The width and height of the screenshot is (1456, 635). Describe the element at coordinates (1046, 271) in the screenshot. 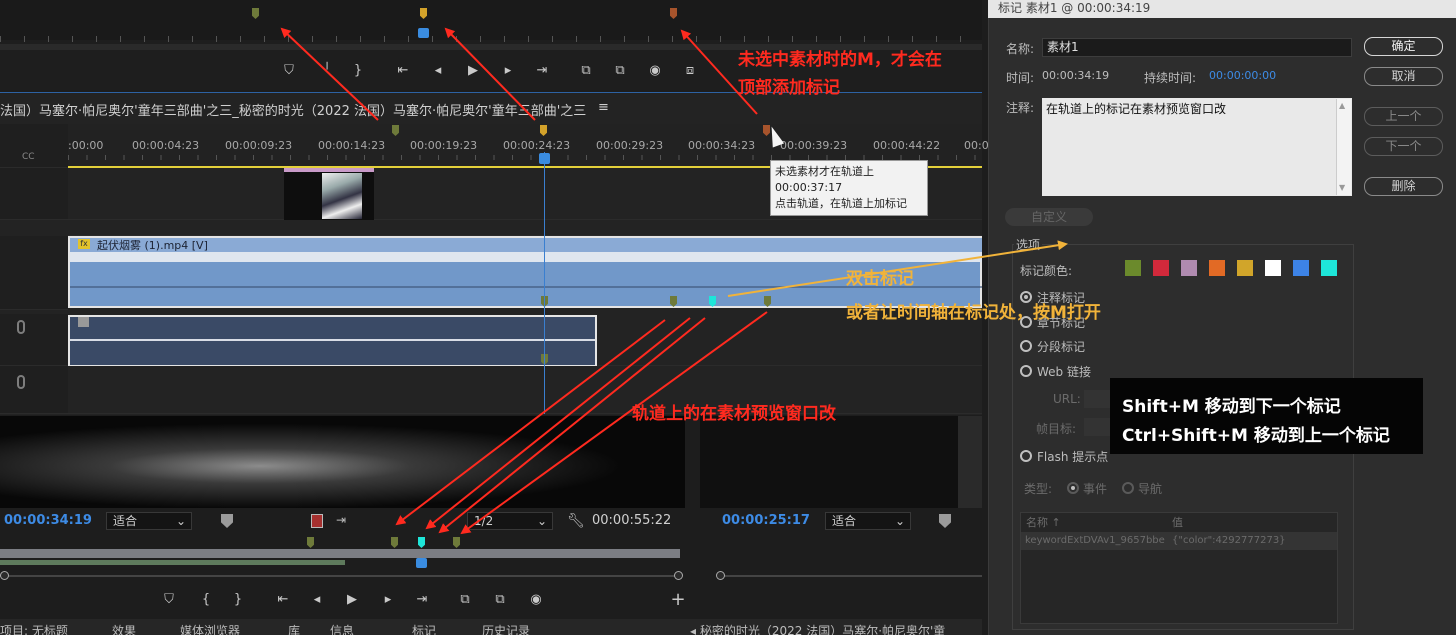

I see `marker-color-label: 标记颜色:` at that location.